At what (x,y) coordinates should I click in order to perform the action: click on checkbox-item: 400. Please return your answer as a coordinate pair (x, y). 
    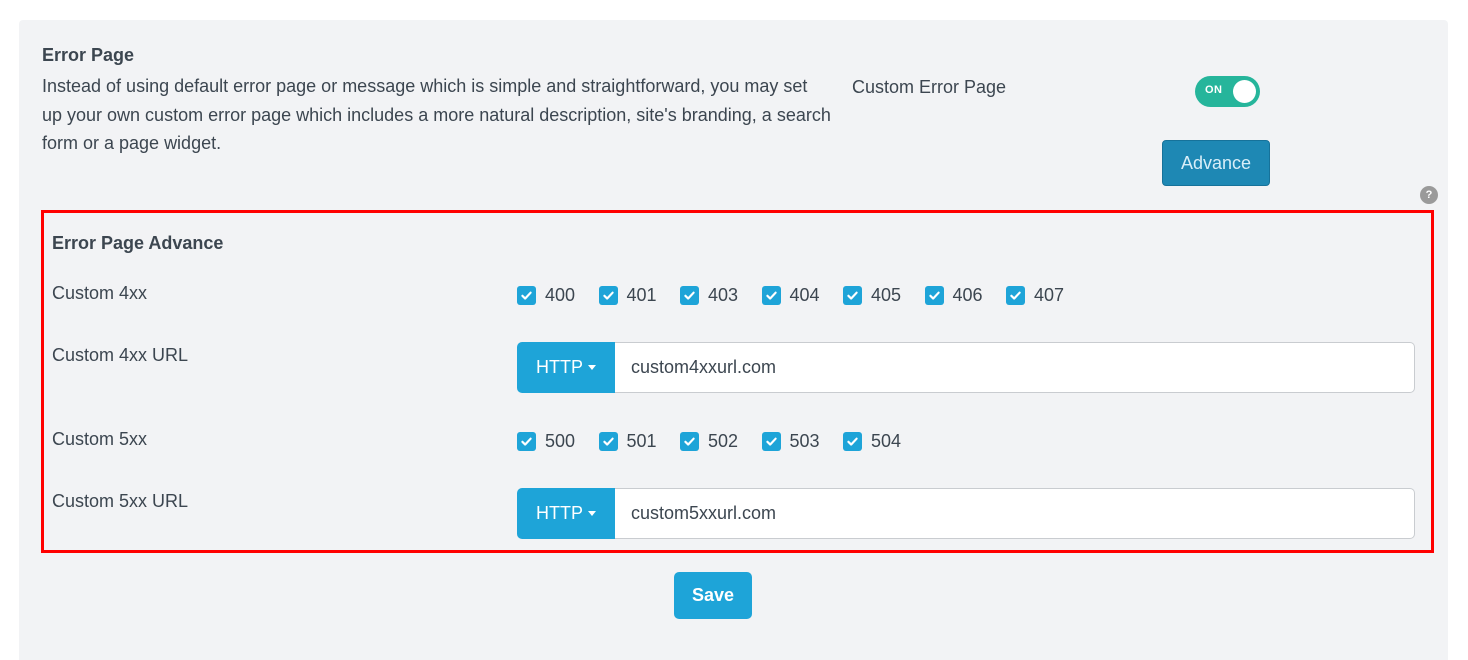
    Looking at the image, I should click on (558, 295).